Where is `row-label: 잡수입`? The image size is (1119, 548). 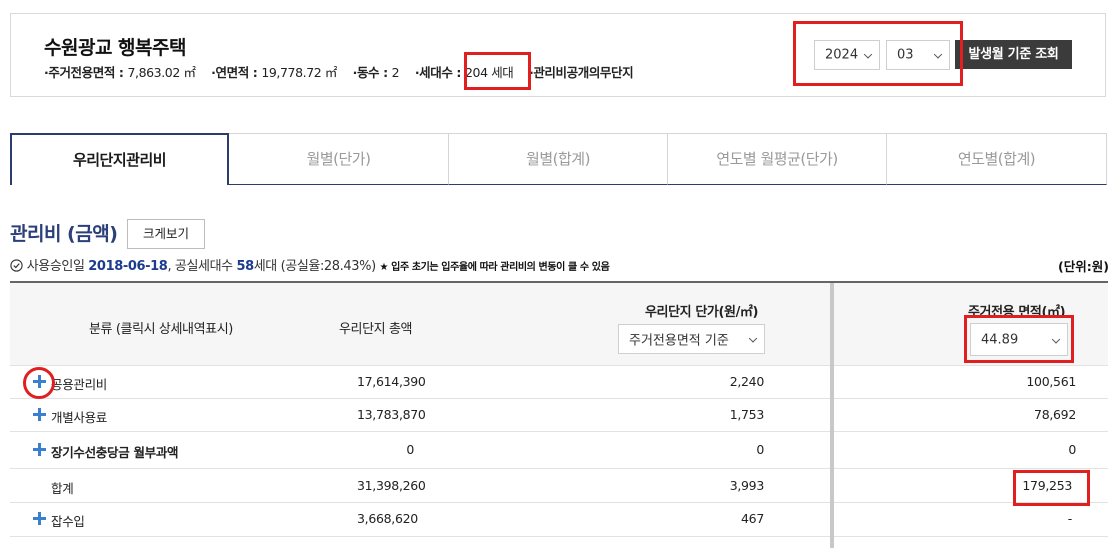
row-label: 잡수입 is located at coordinates (68, 520).